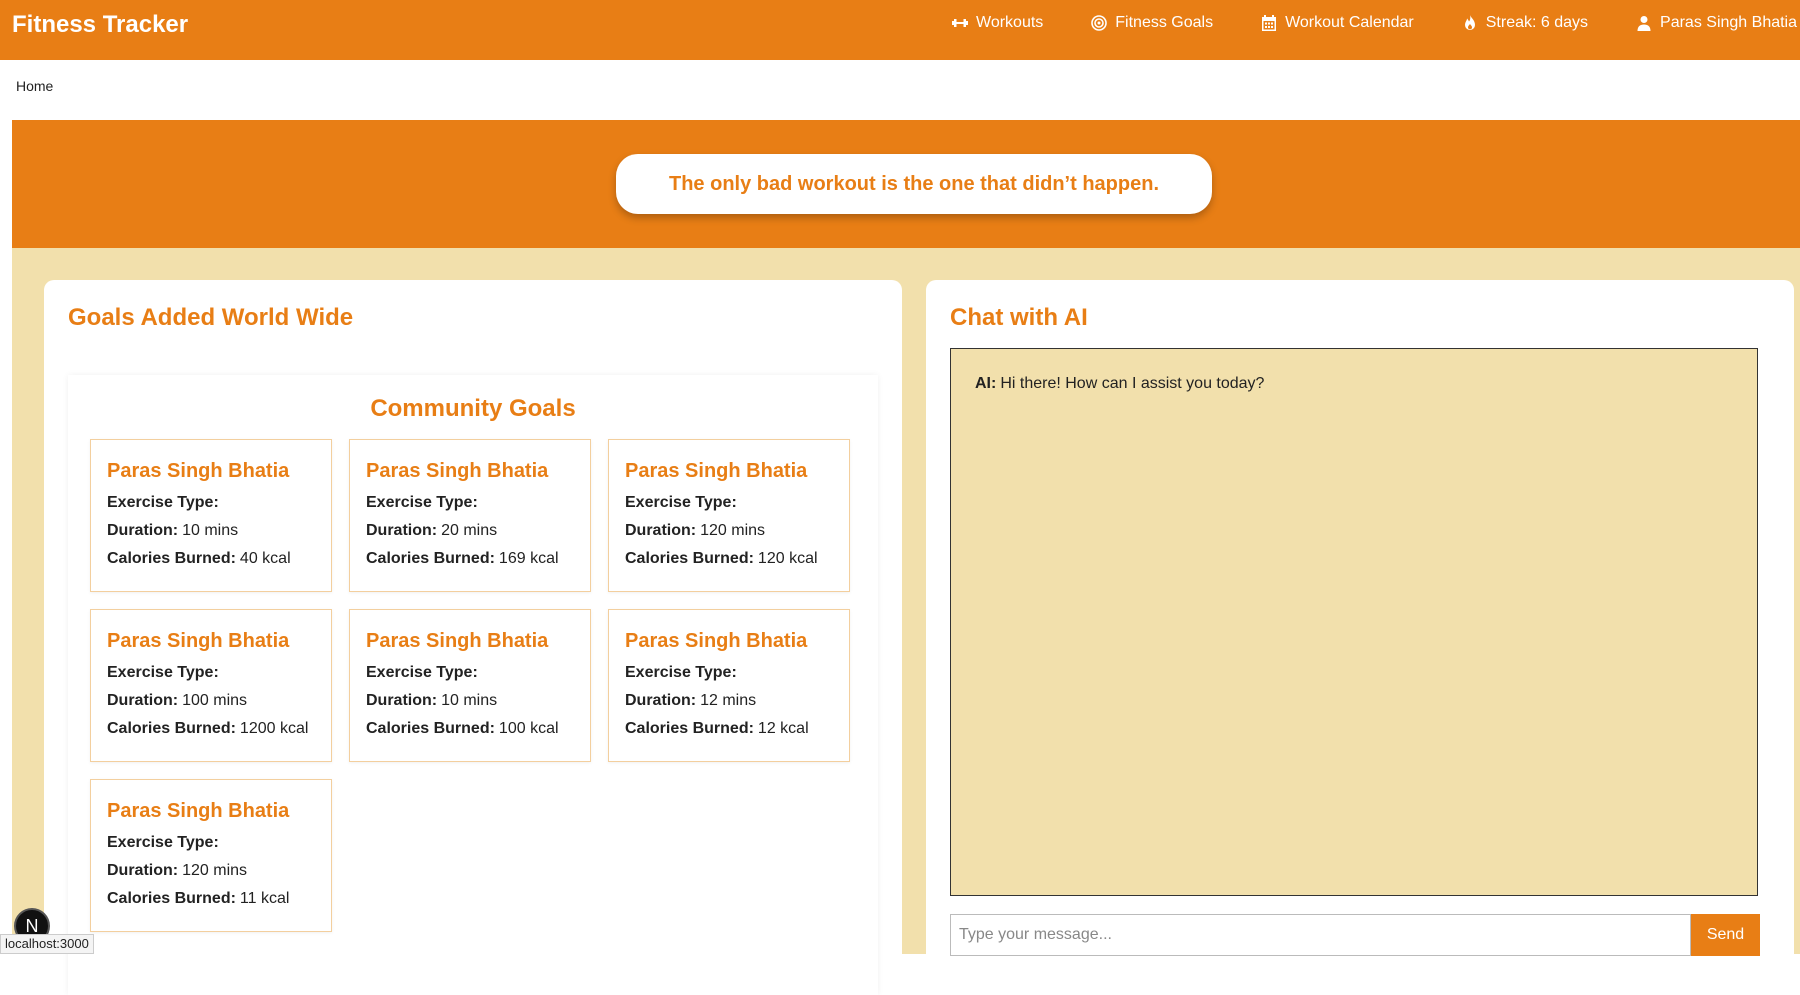 The image size is (1800, 995). What do you see at coordinates (34, 86) in the screenshot?
I see `breadcrumb-home: Home` at bounding box center [34, 86].